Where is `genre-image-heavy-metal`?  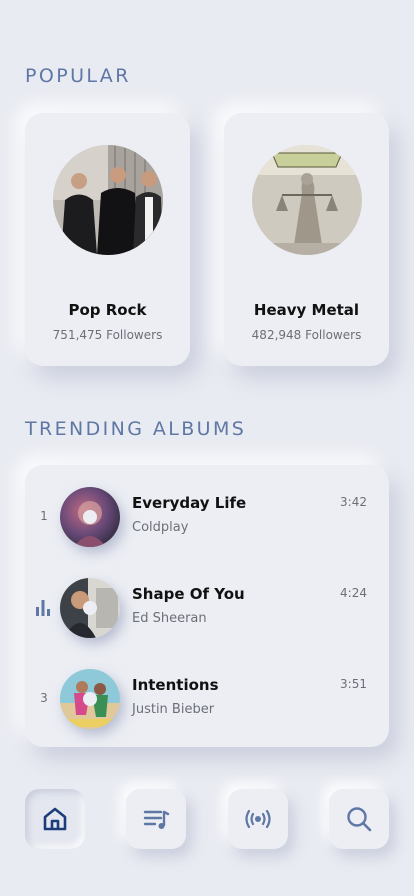 genre-image-heavy-metal is located at coordinates (307, 200).